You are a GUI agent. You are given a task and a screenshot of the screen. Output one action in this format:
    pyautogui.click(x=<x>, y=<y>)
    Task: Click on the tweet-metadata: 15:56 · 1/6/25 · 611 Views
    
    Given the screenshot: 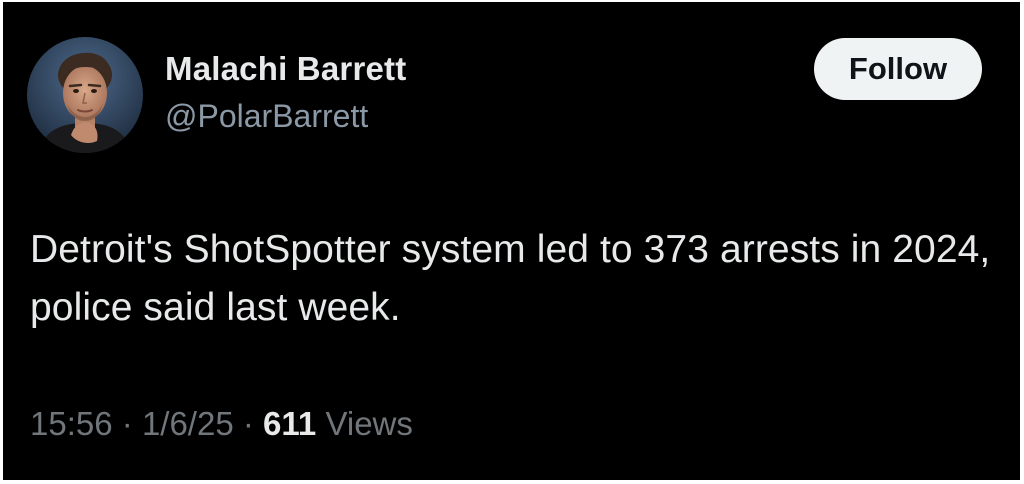 What is the action you would take?
    pyautogui.click(x=221, y=424)
    